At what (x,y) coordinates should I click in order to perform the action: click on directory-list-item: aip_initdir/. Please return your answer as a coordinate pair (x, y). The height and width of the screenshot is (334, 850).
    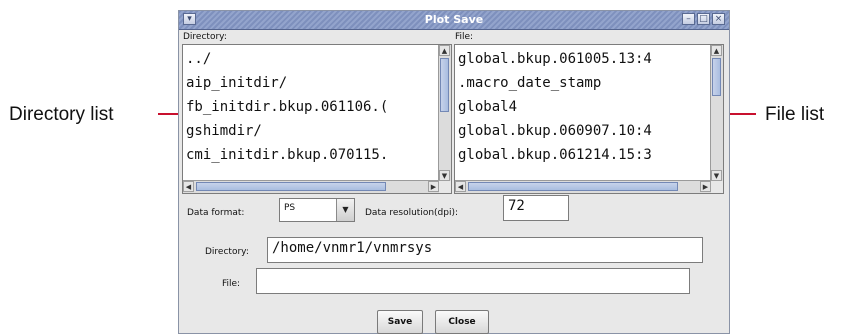
    Looking at the image, I should click on (311, 83).